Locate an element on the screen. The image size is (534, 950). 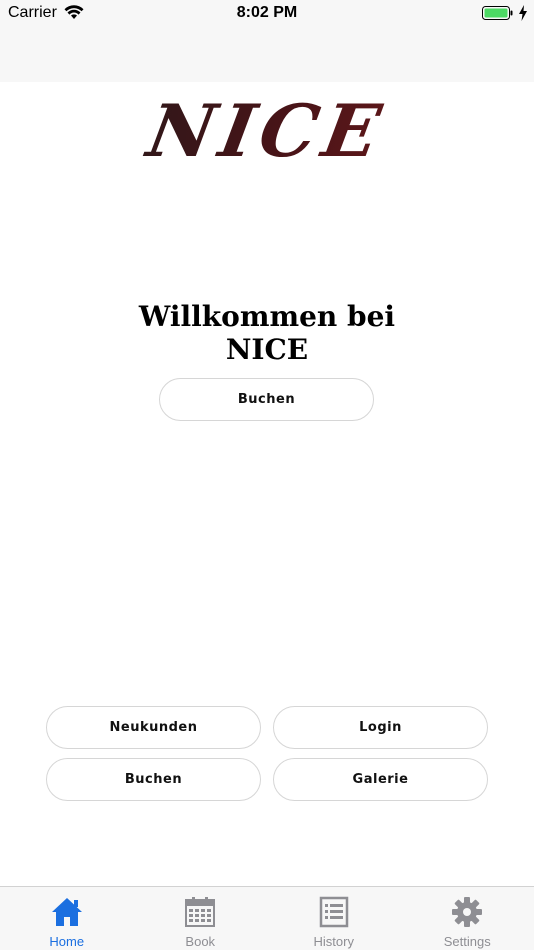
calendar-icon is located at coordinates (200, 912).